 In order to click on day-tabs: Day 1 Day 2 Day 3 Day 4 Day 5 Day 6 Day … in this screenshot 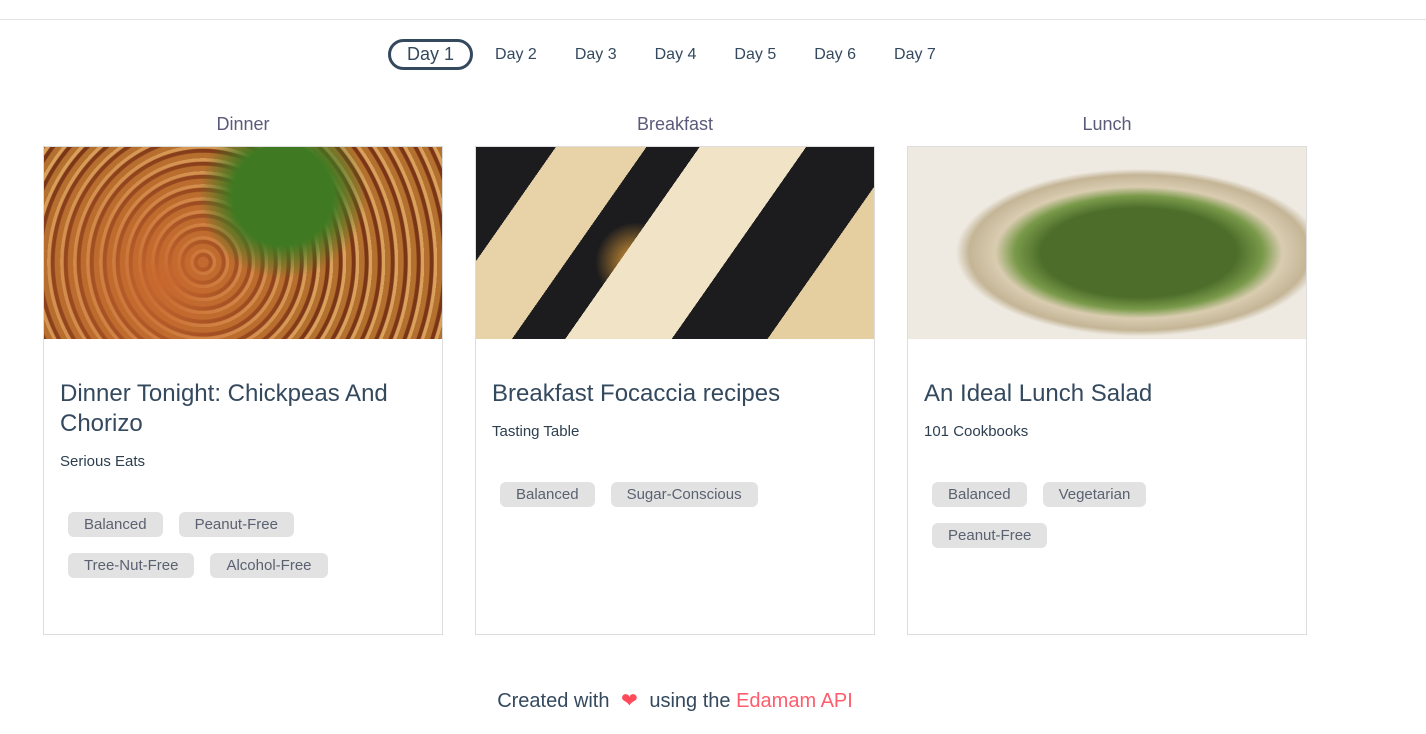, I will do `click(681, 54)`.